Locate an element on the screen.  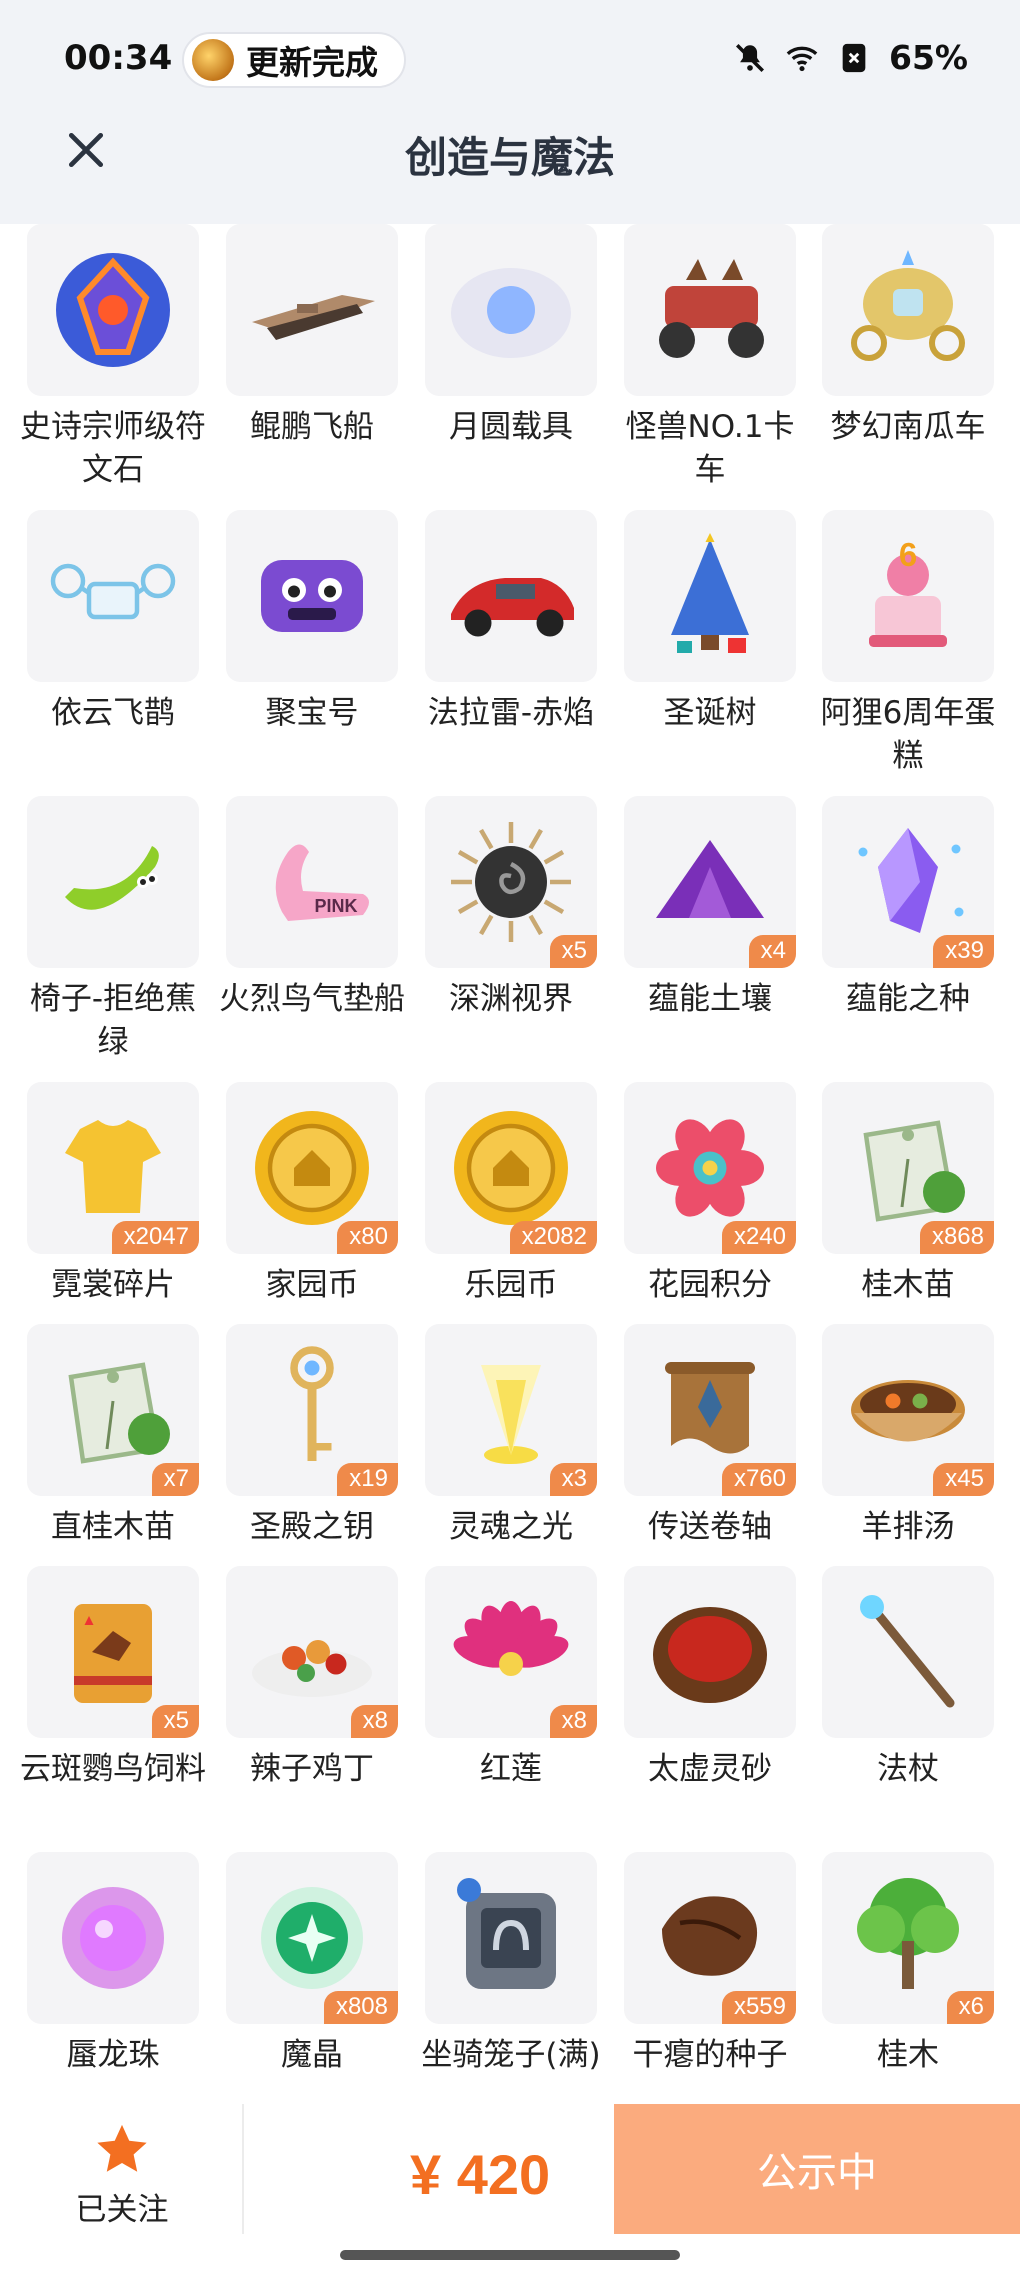
treasure-vehicle-icon is located at coordinates (312, 596).